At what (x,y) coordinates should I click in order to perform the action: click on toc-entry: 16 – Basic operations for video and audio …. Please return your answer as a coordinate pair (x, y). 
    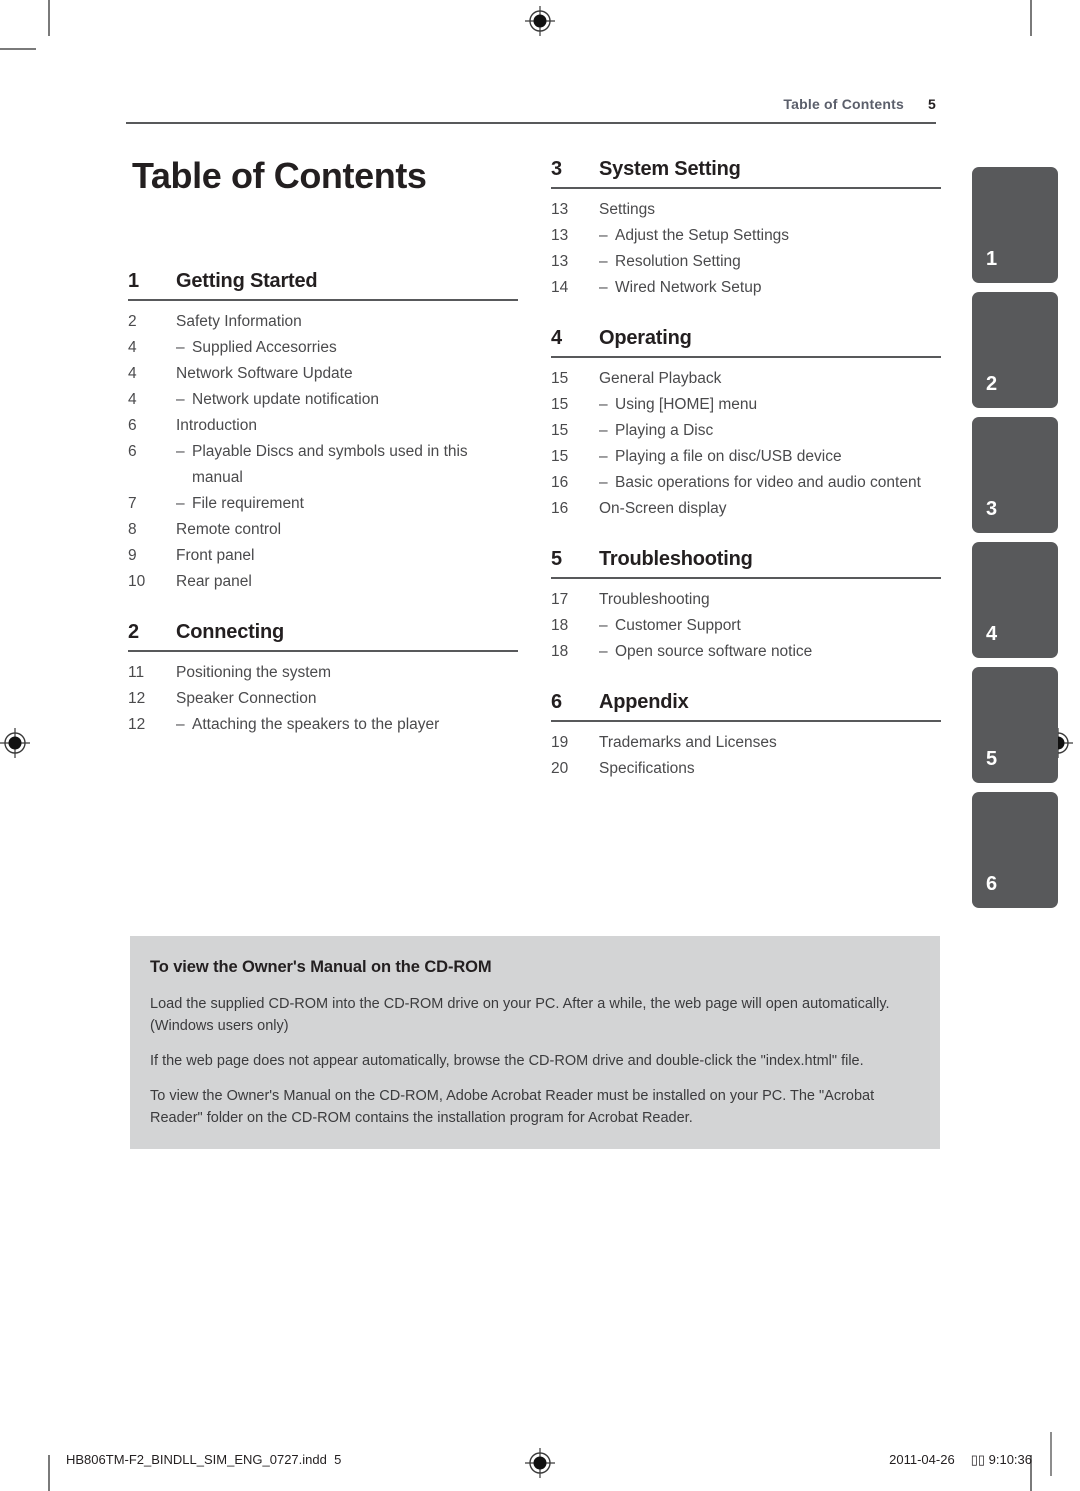
    Looking at the image, I should click on (746, 483).